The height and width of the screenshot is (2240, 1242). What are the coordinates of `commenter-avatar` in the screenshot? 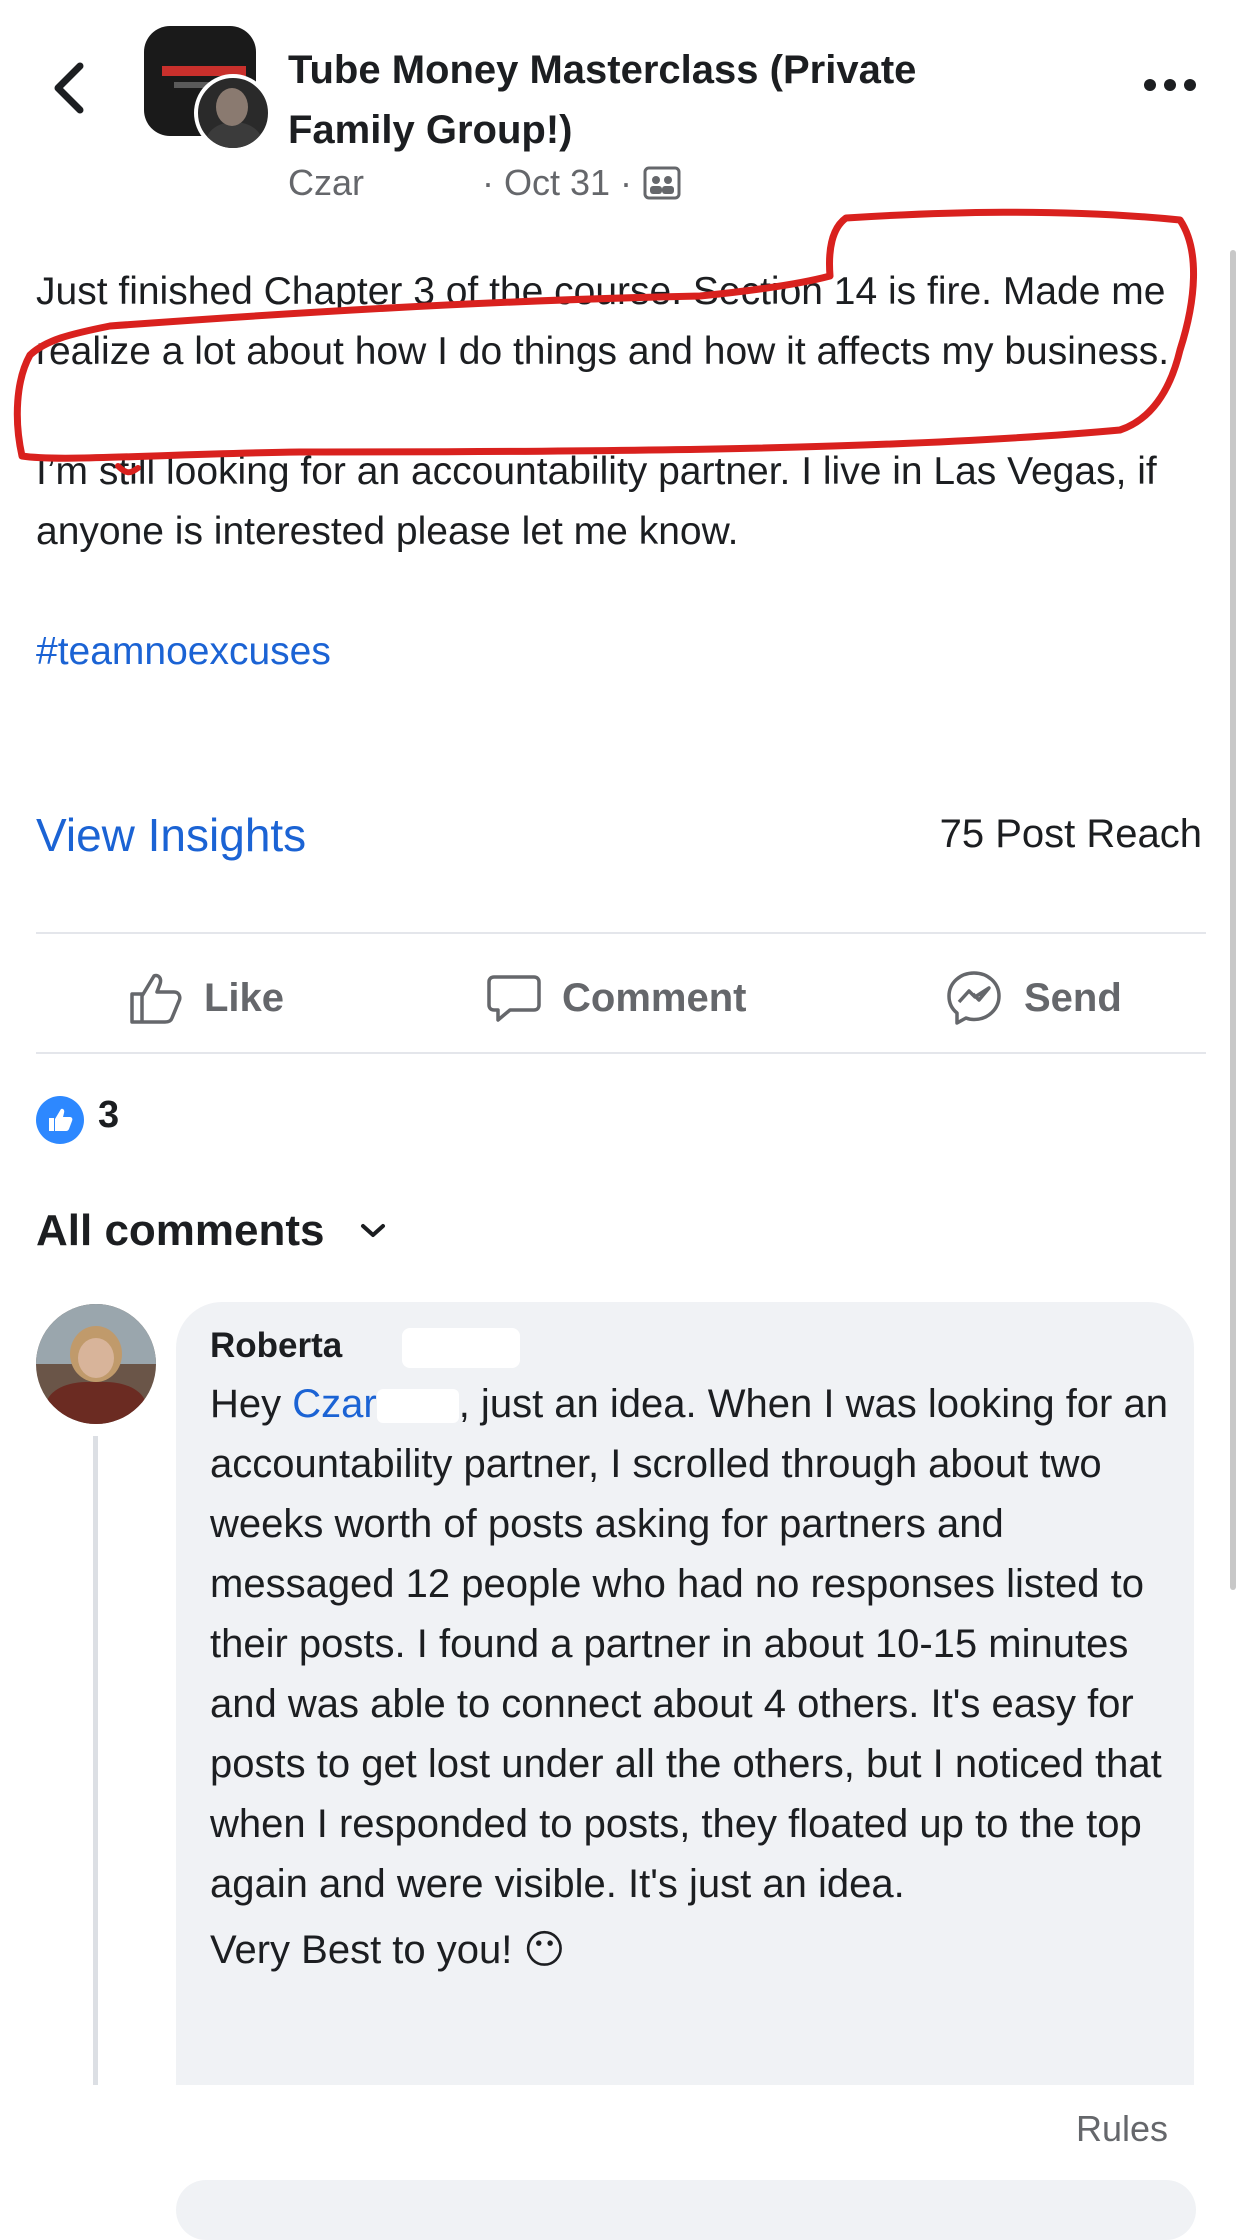 It's located at (96, 1364).